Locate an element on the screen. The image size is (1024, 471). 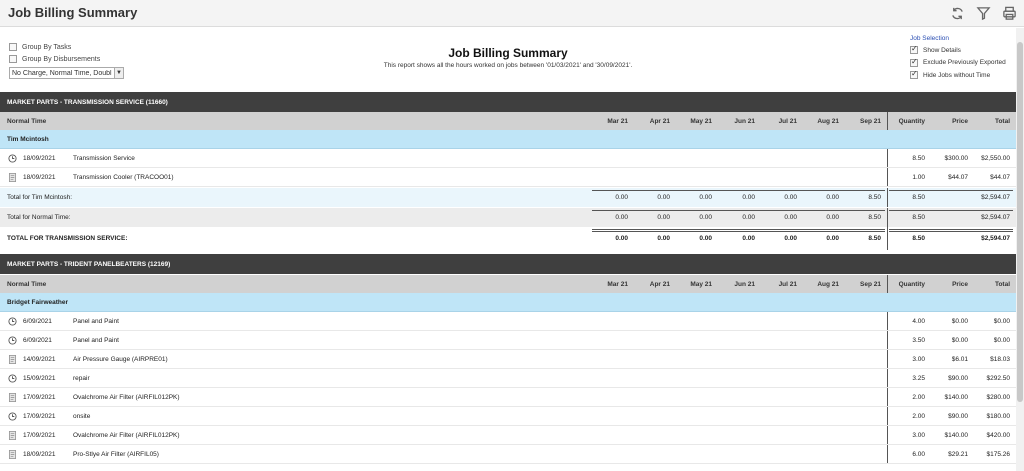
line-total: $175.26 is located at coordinates (998, 454).